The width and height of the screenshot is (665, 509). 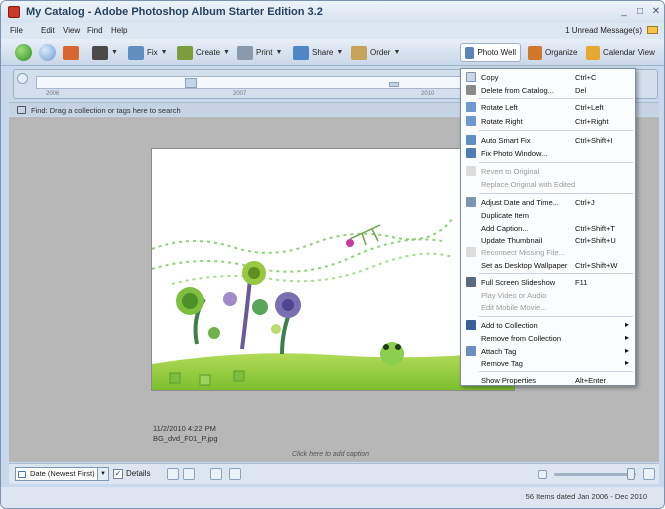 I want to click on menu-file: File, so click(x=16, y=30).